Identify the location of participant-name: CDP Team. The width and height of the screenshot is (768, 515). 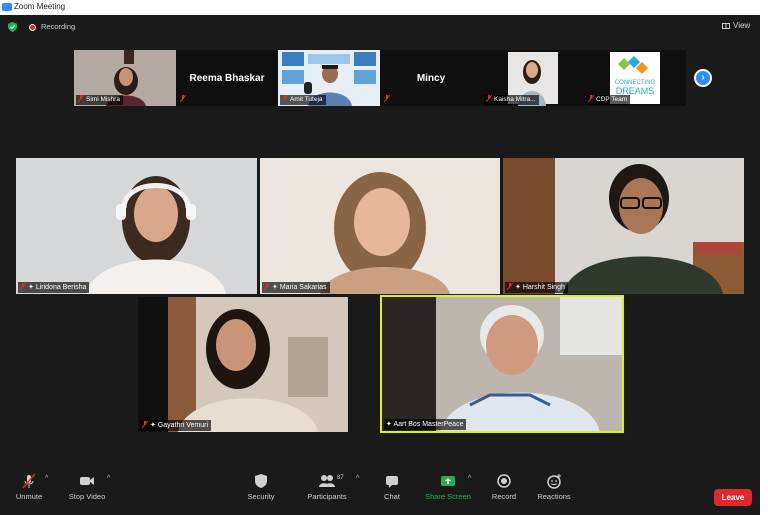
(612, 99).